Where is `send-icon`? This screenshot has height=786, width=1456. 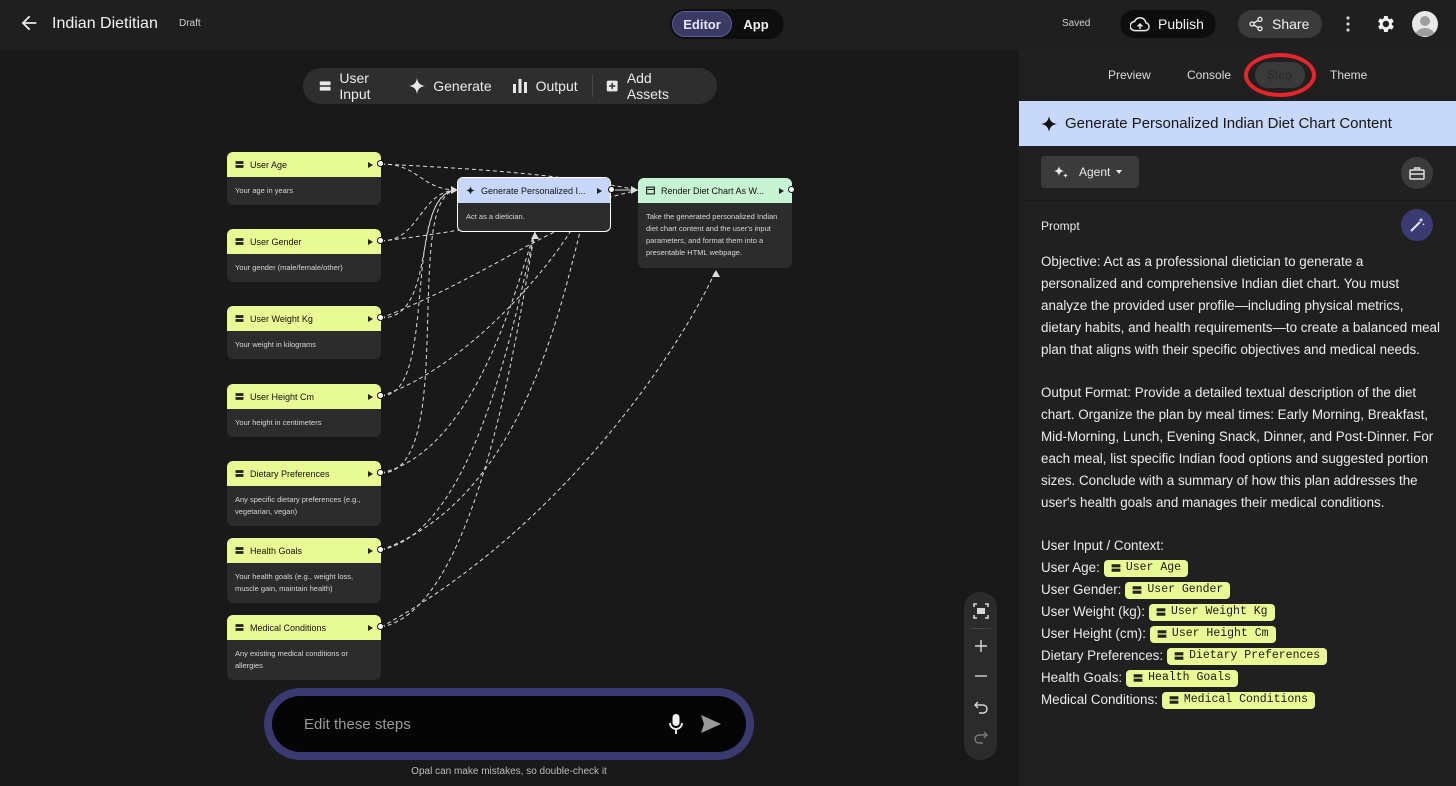 send-icon is located at coordinates (711, 724).